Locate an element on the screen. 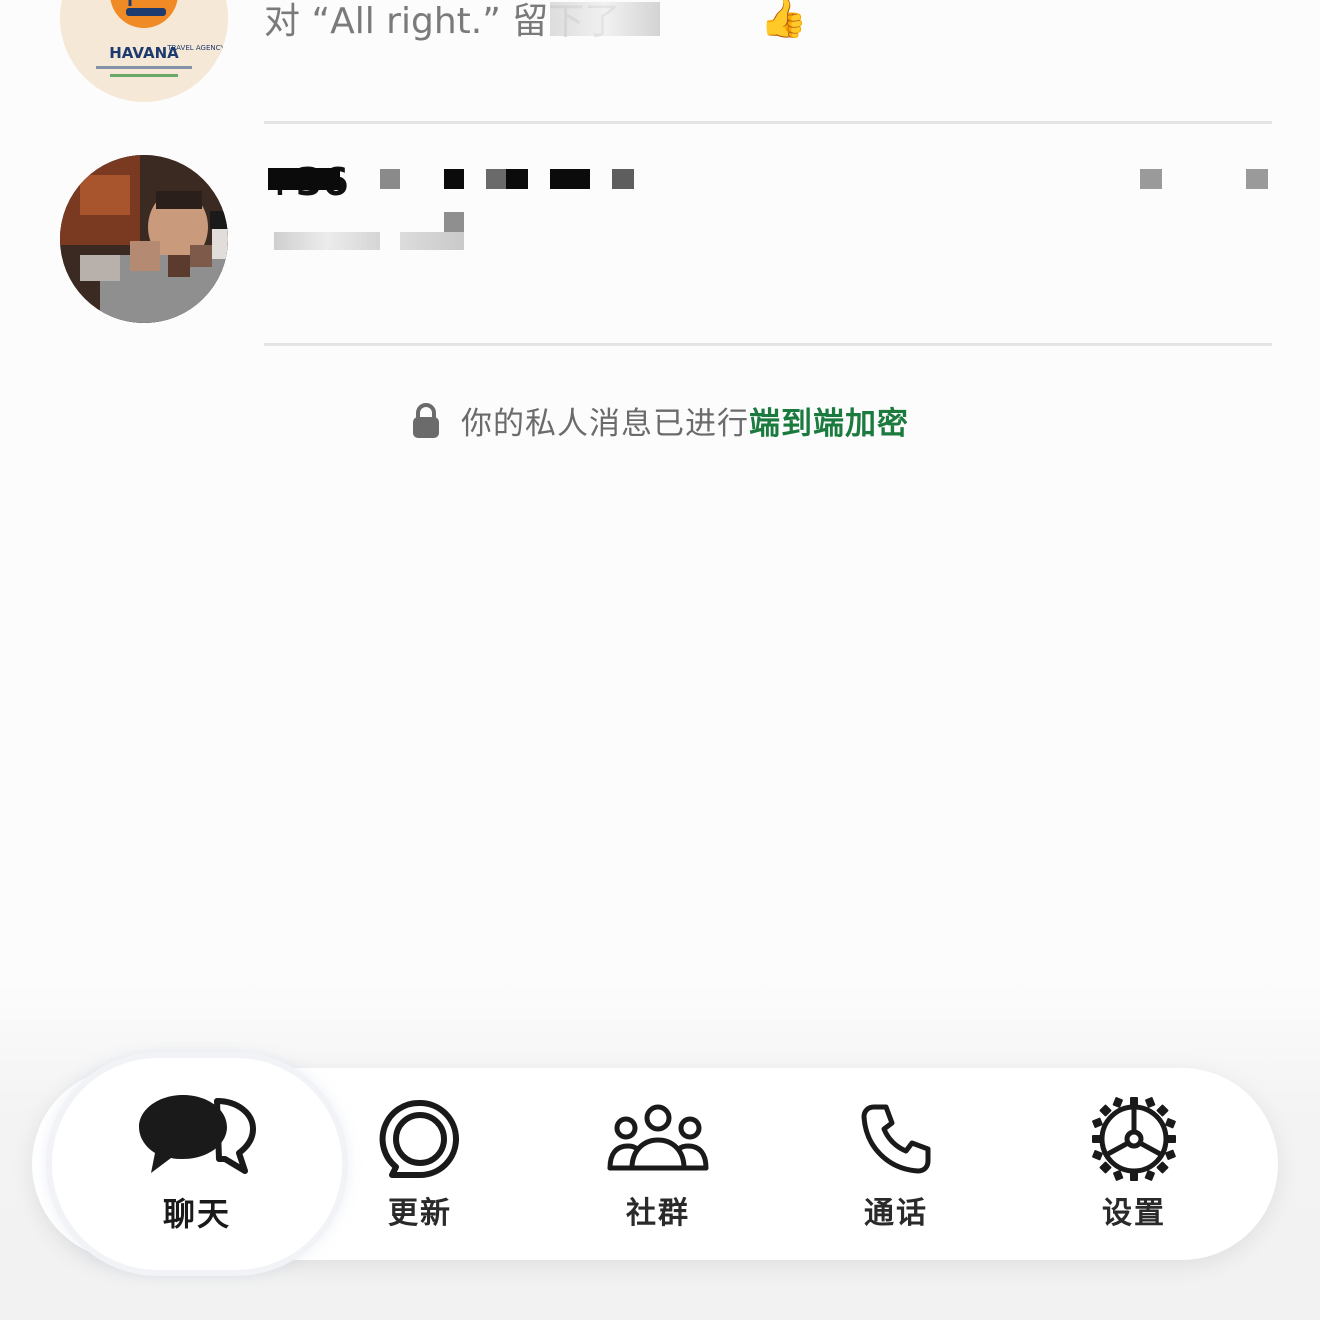  tab-label: 通话 is located at coordinates (896, 1213).